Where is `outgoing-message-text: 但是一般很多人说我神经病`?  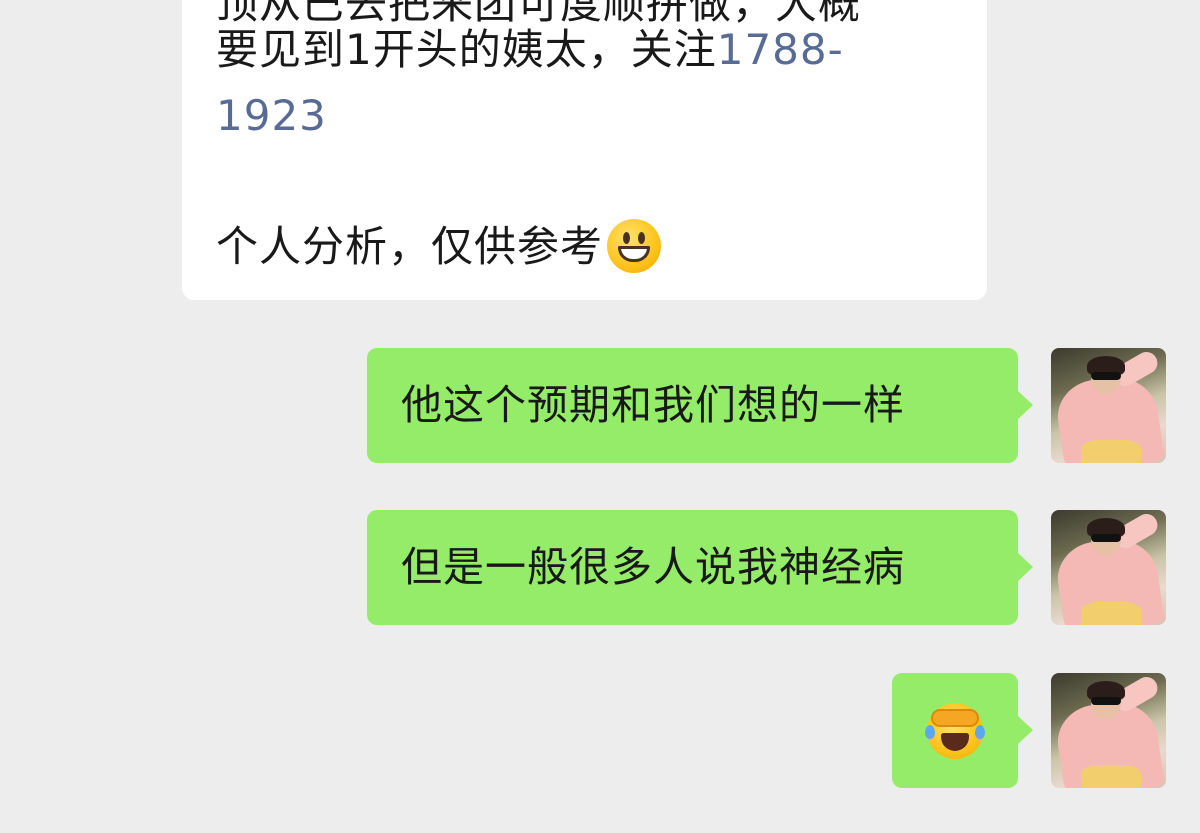 outgoing-message-text: 但是一般很多人说我神经病 is located at coordinates (653, 567).